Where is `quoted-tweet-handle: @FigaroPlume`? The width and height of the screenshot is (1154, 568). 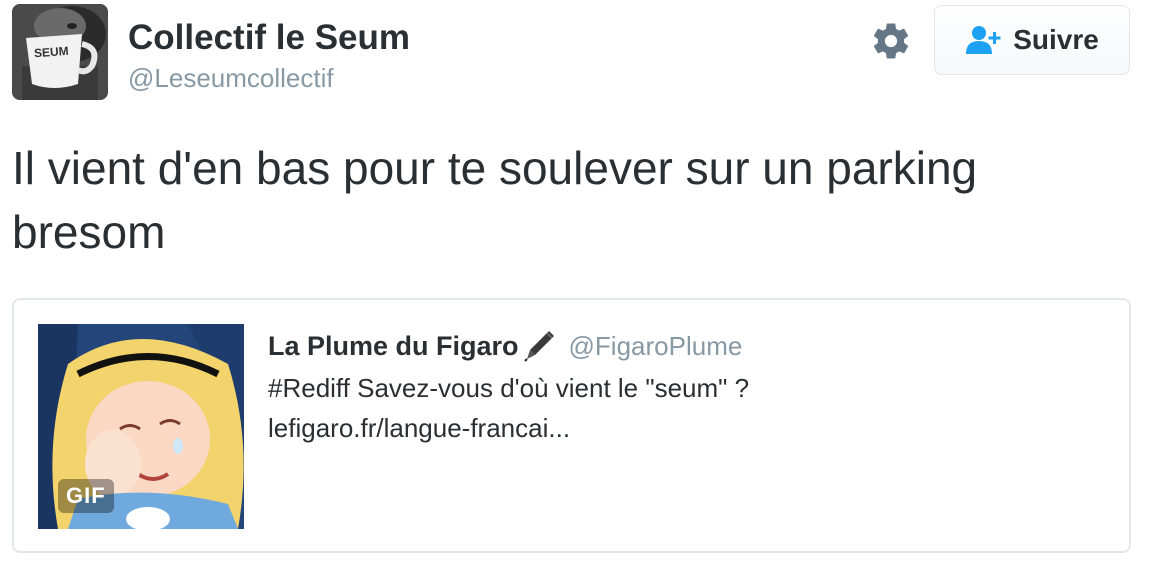 quoted-tweet-handle: @FigaroPlume is located at coordinates (655, 345).